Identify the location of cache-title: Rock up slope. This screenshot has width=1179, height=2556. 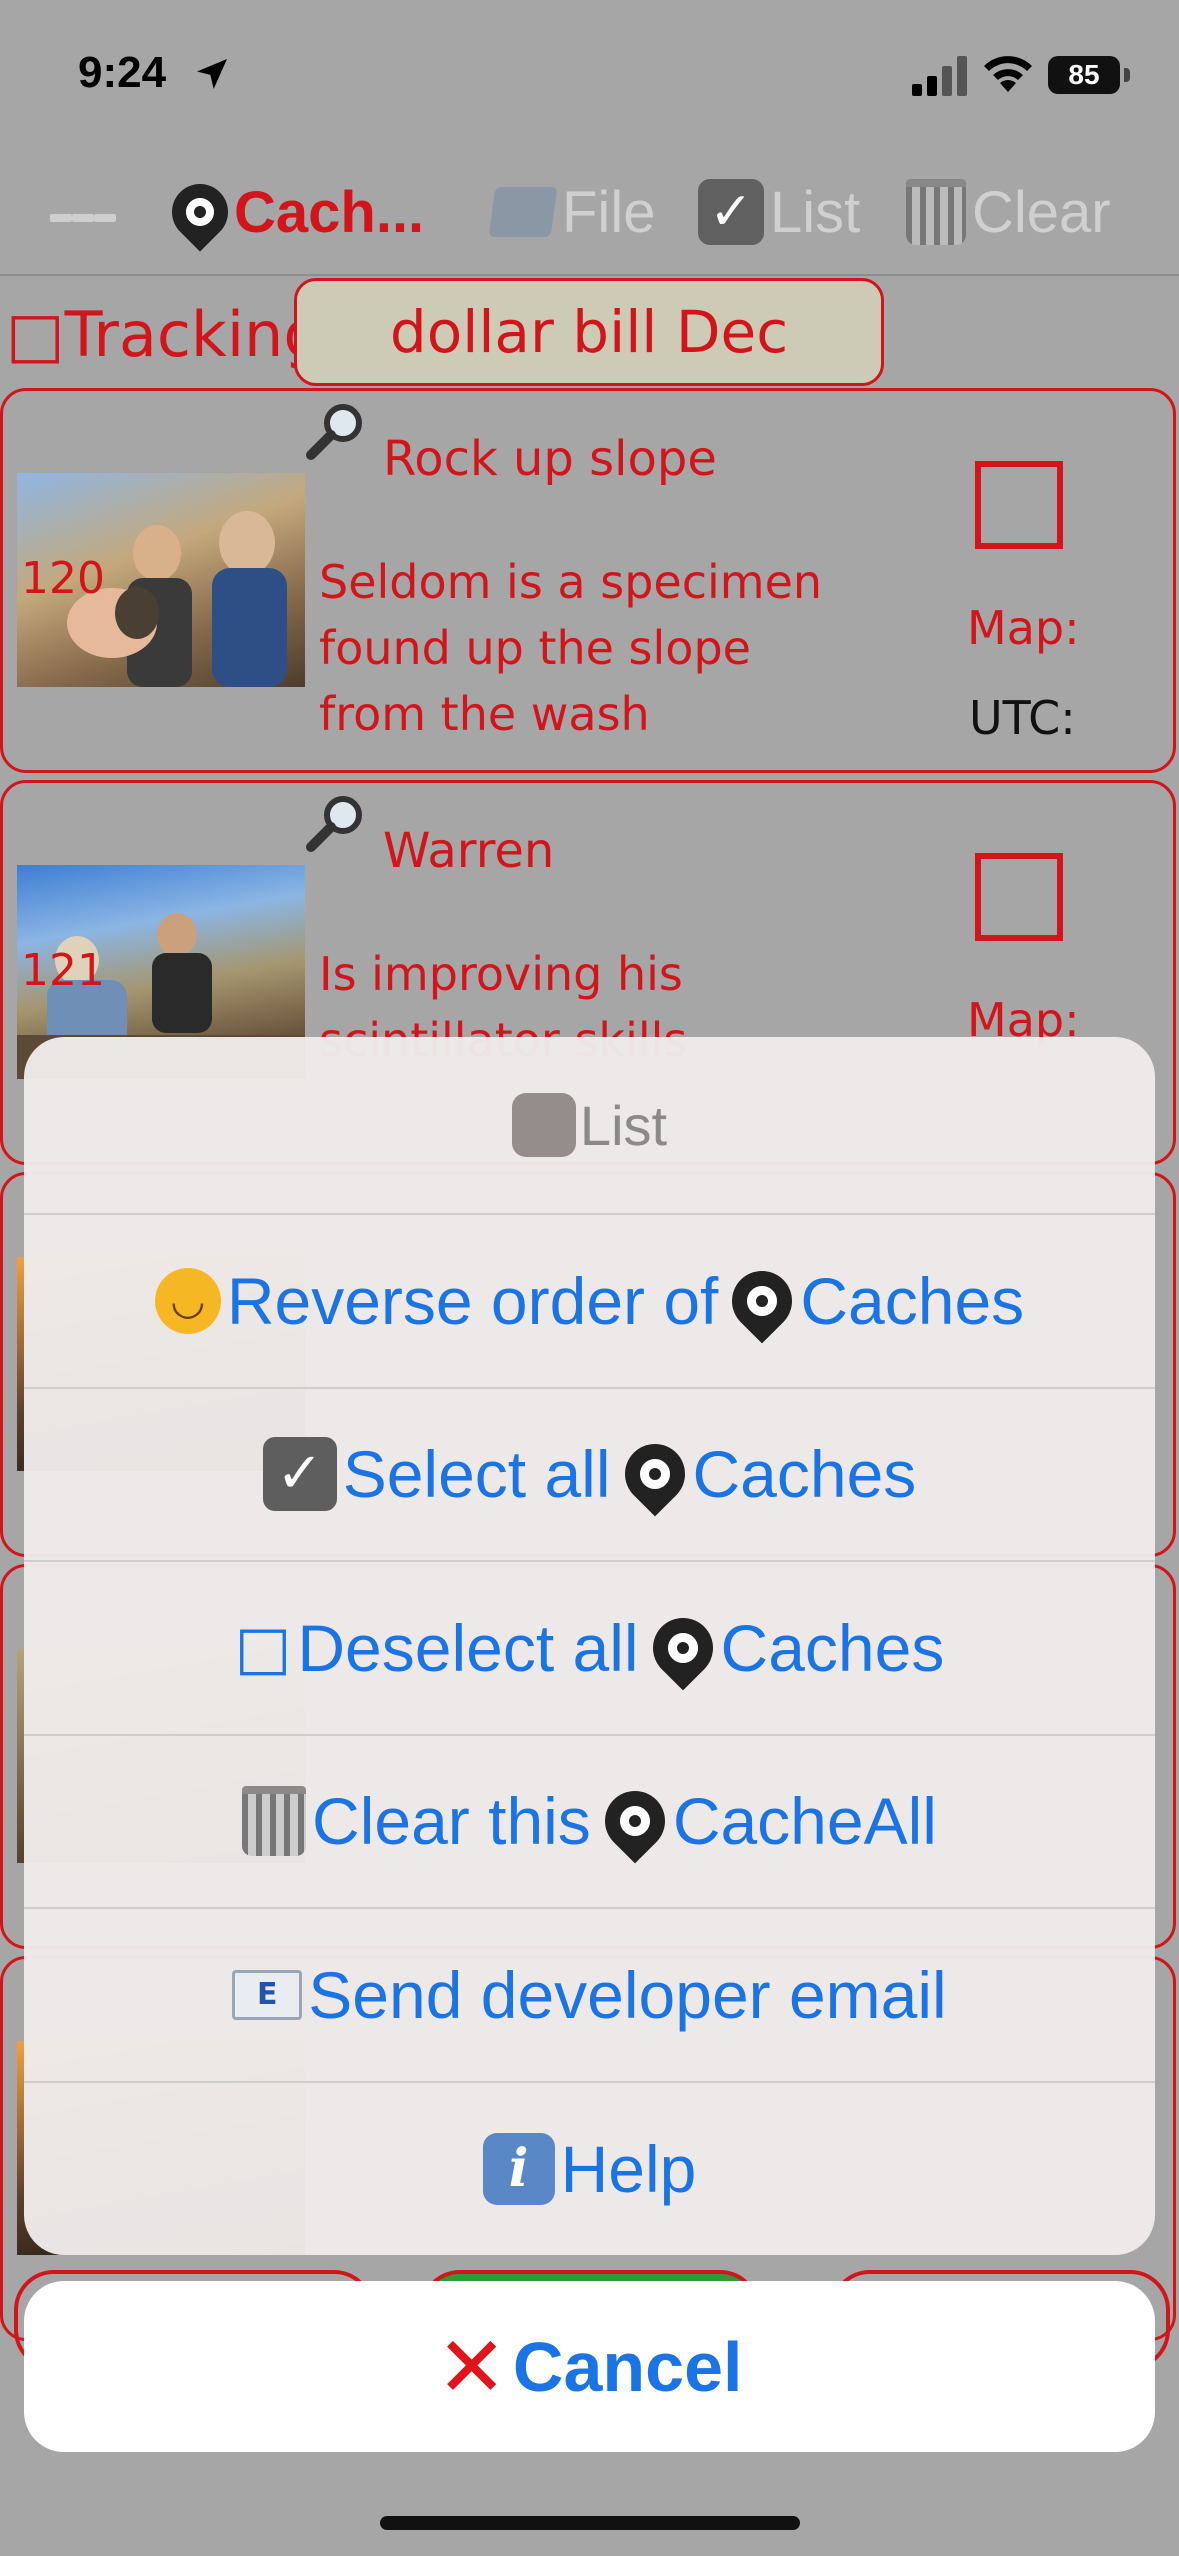
(550, 459).